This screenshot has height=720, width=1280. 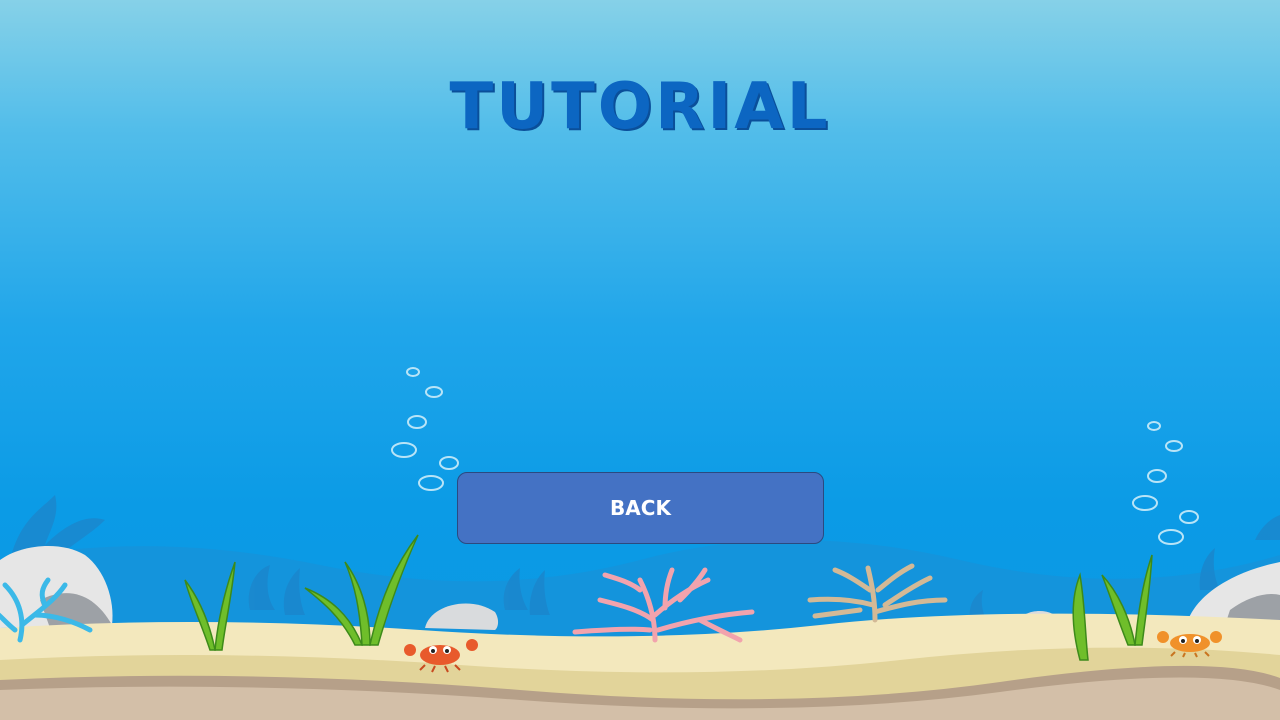 I want to click on bubbles-left, so click(x=425, y=429).